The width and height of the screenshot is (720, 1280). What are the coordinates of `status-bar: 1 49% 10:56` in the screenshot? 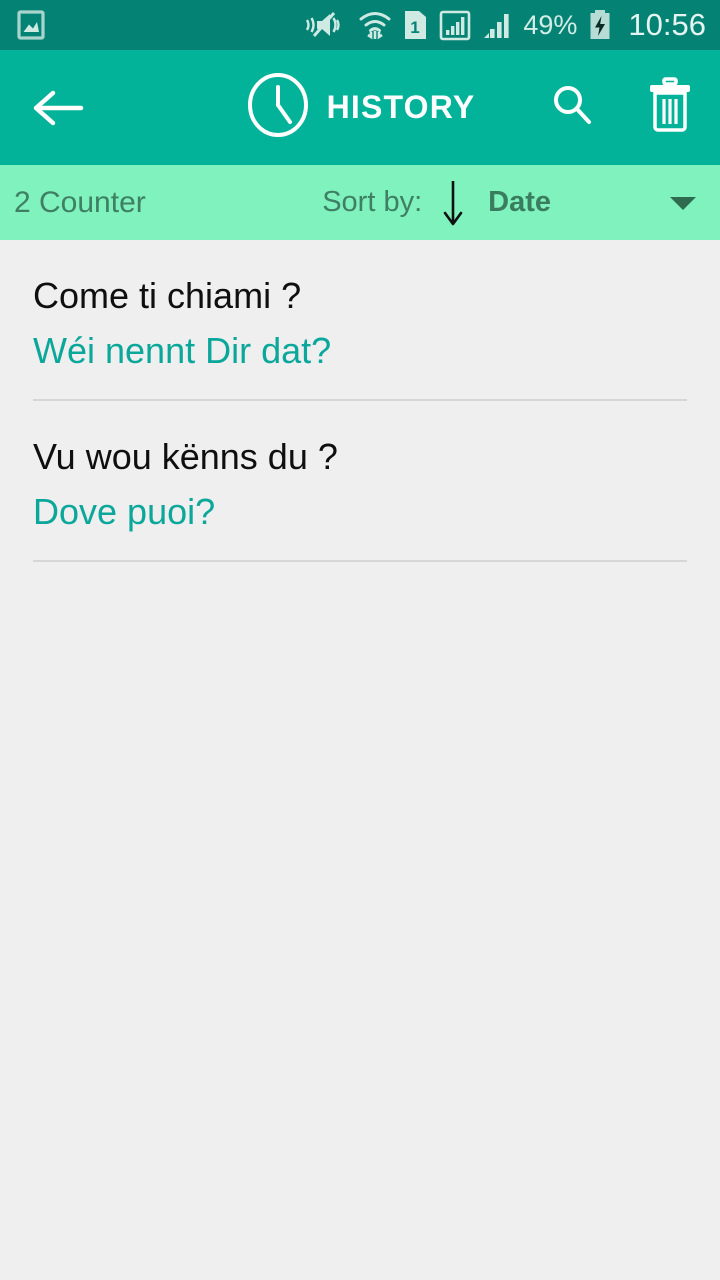 It's located at (360, 25).